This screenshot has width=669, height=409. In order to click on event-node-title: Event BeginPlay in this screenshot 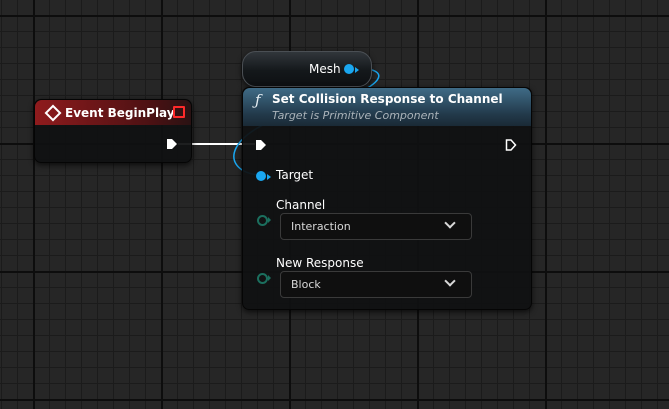, I will do `click(120, 113)`.